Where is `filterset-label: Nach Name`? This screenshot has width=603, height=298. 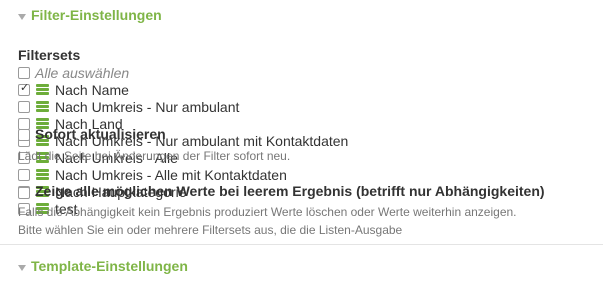
filterset-label: Nach Name is located at coordinates (92, 90).